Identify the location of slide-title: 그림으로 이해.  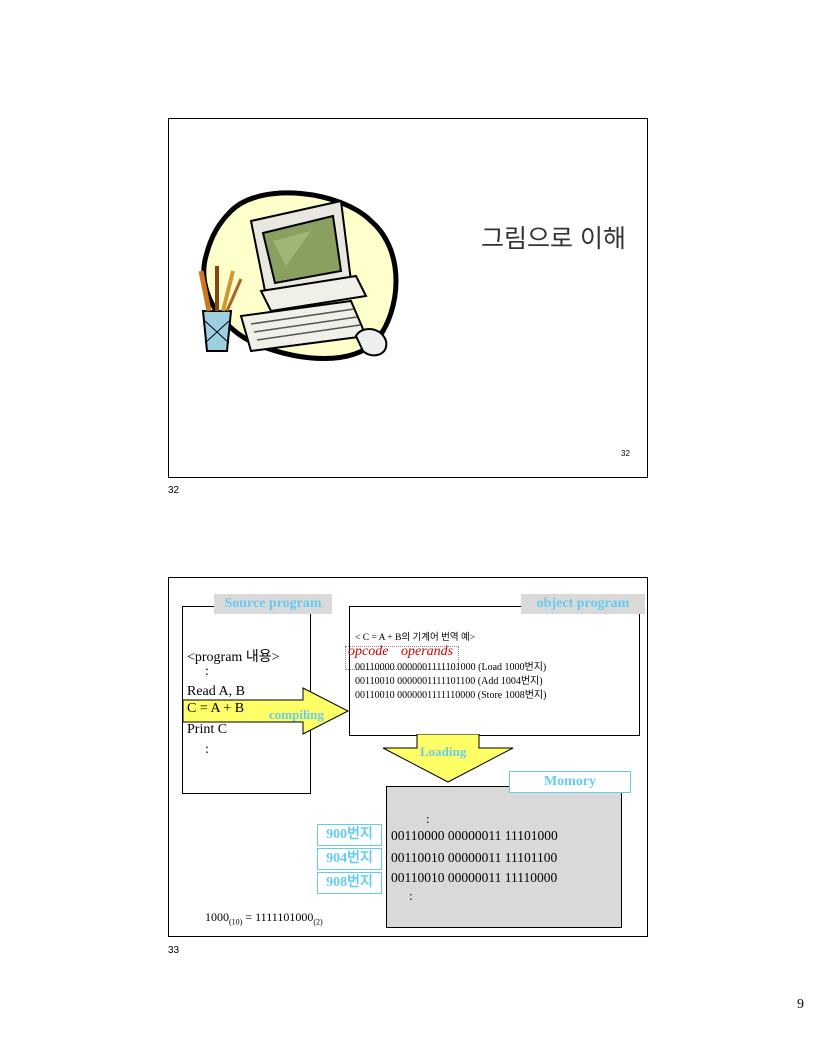
(553, 239).